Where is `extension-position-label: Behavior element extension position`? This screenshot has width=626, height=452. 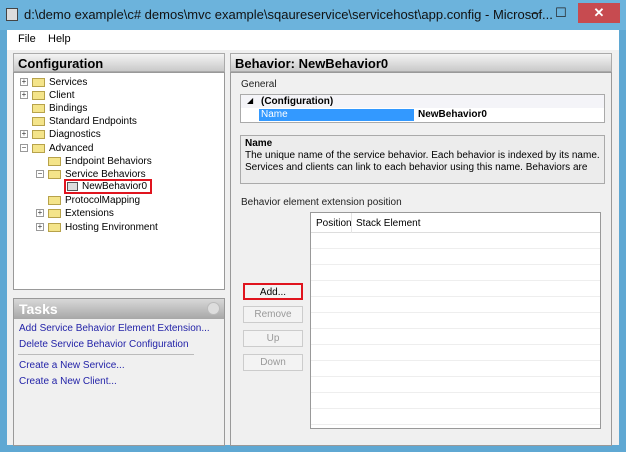 extension-position-label: Behavior element extension position is located at coordinates (321, 202).